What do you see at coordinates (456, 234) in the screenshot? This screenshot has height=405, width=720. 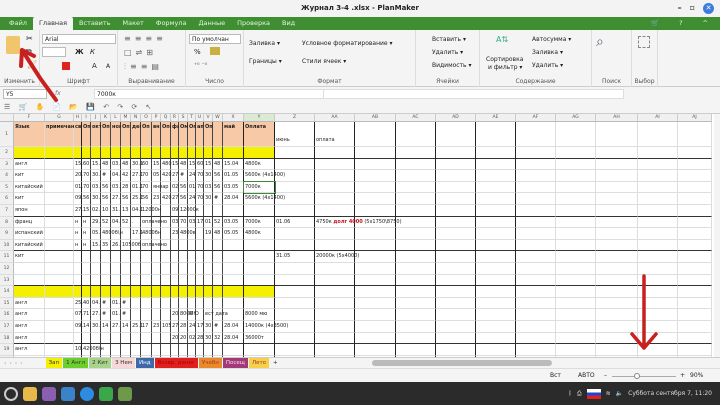 I see `cell-AD9` at bounding box center [456, 234].